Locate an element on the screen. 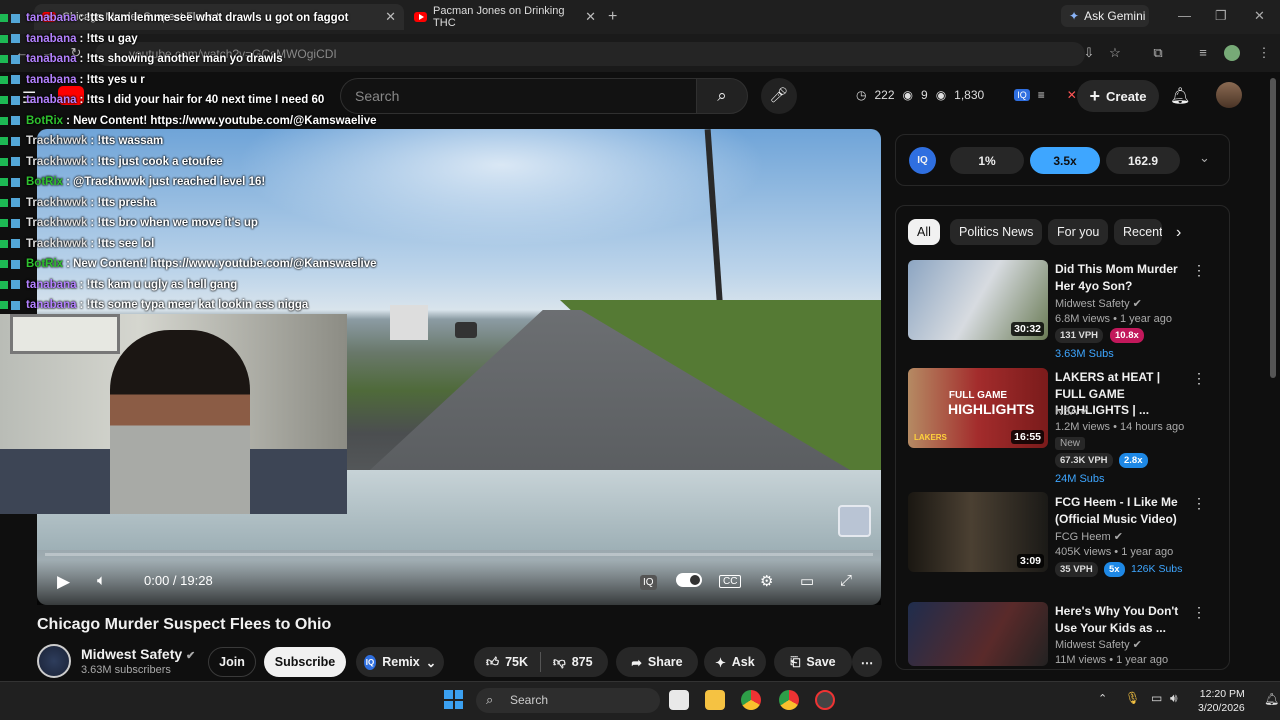 The width and height of the screenshot is (1280, 720). chat-line: Trackhwwk: !tts see lol is located at coordinates (220, 244).